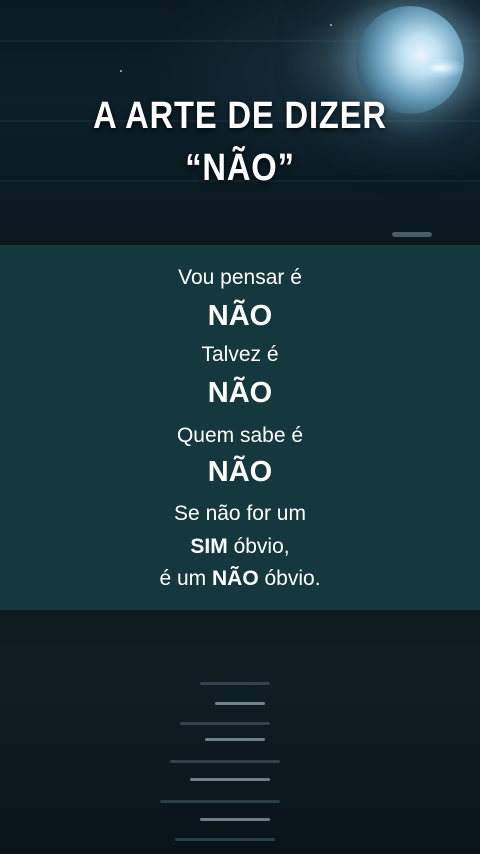  I want to click on poem-line-1: Vou pensar é, so click(240, 277).